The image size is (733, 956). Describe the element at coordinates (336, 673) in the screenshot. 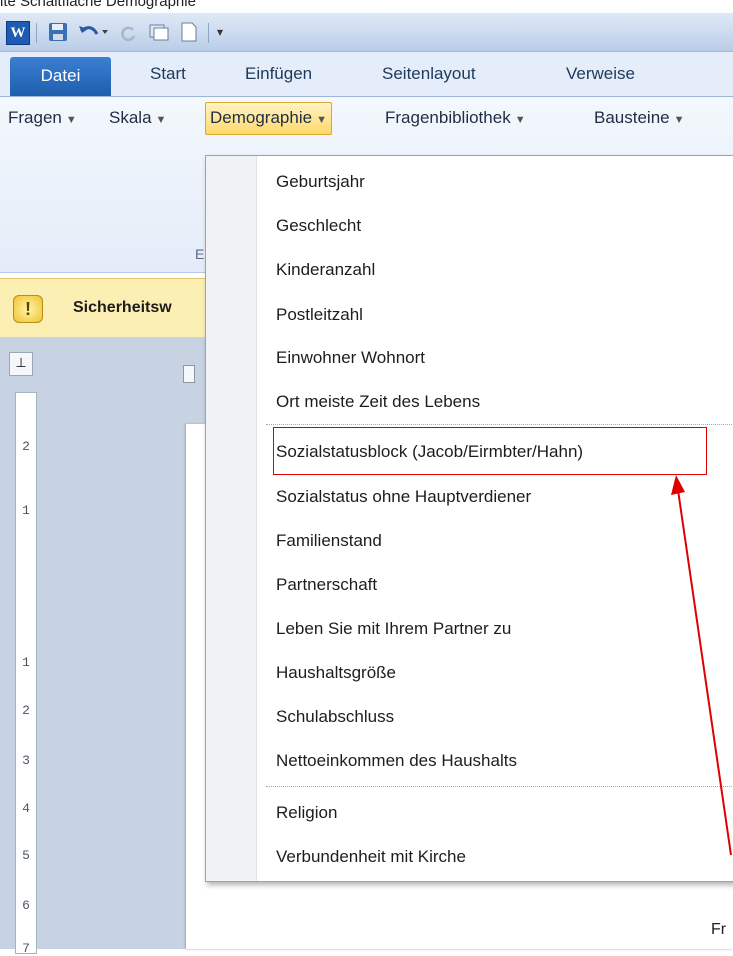

I see `menu-item-haushaltsgroesse: Haushaltsgröße` at that location.